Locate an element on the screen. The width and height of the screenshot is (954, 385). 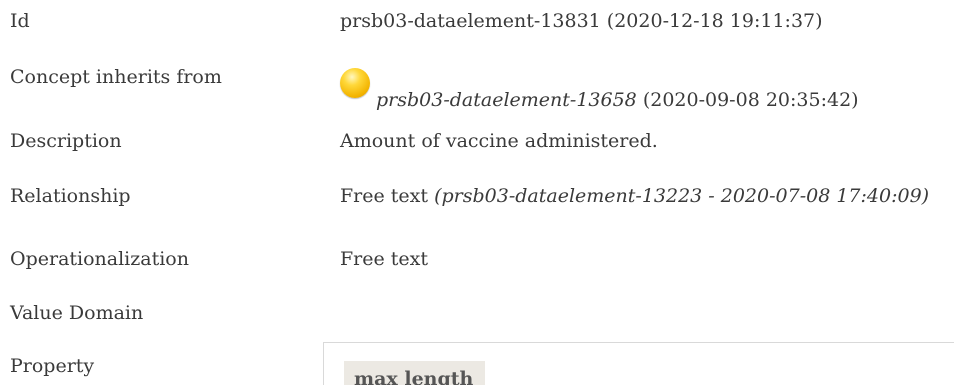
status-orb-icon is located at coordinates (355, 83).